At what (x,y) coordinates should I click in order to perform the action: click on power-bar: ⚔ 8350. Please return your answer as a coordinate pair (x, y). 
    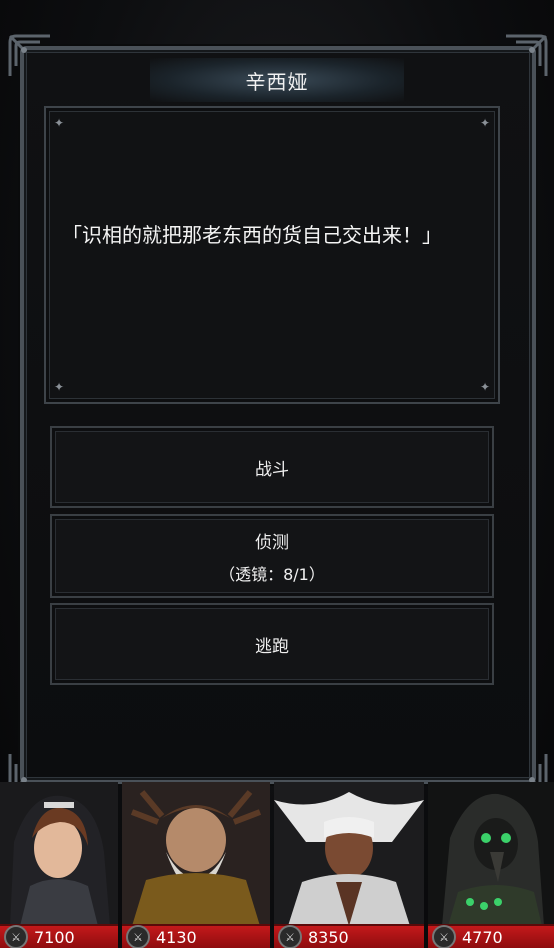
    Looking at the image, I should click on (349, 936).